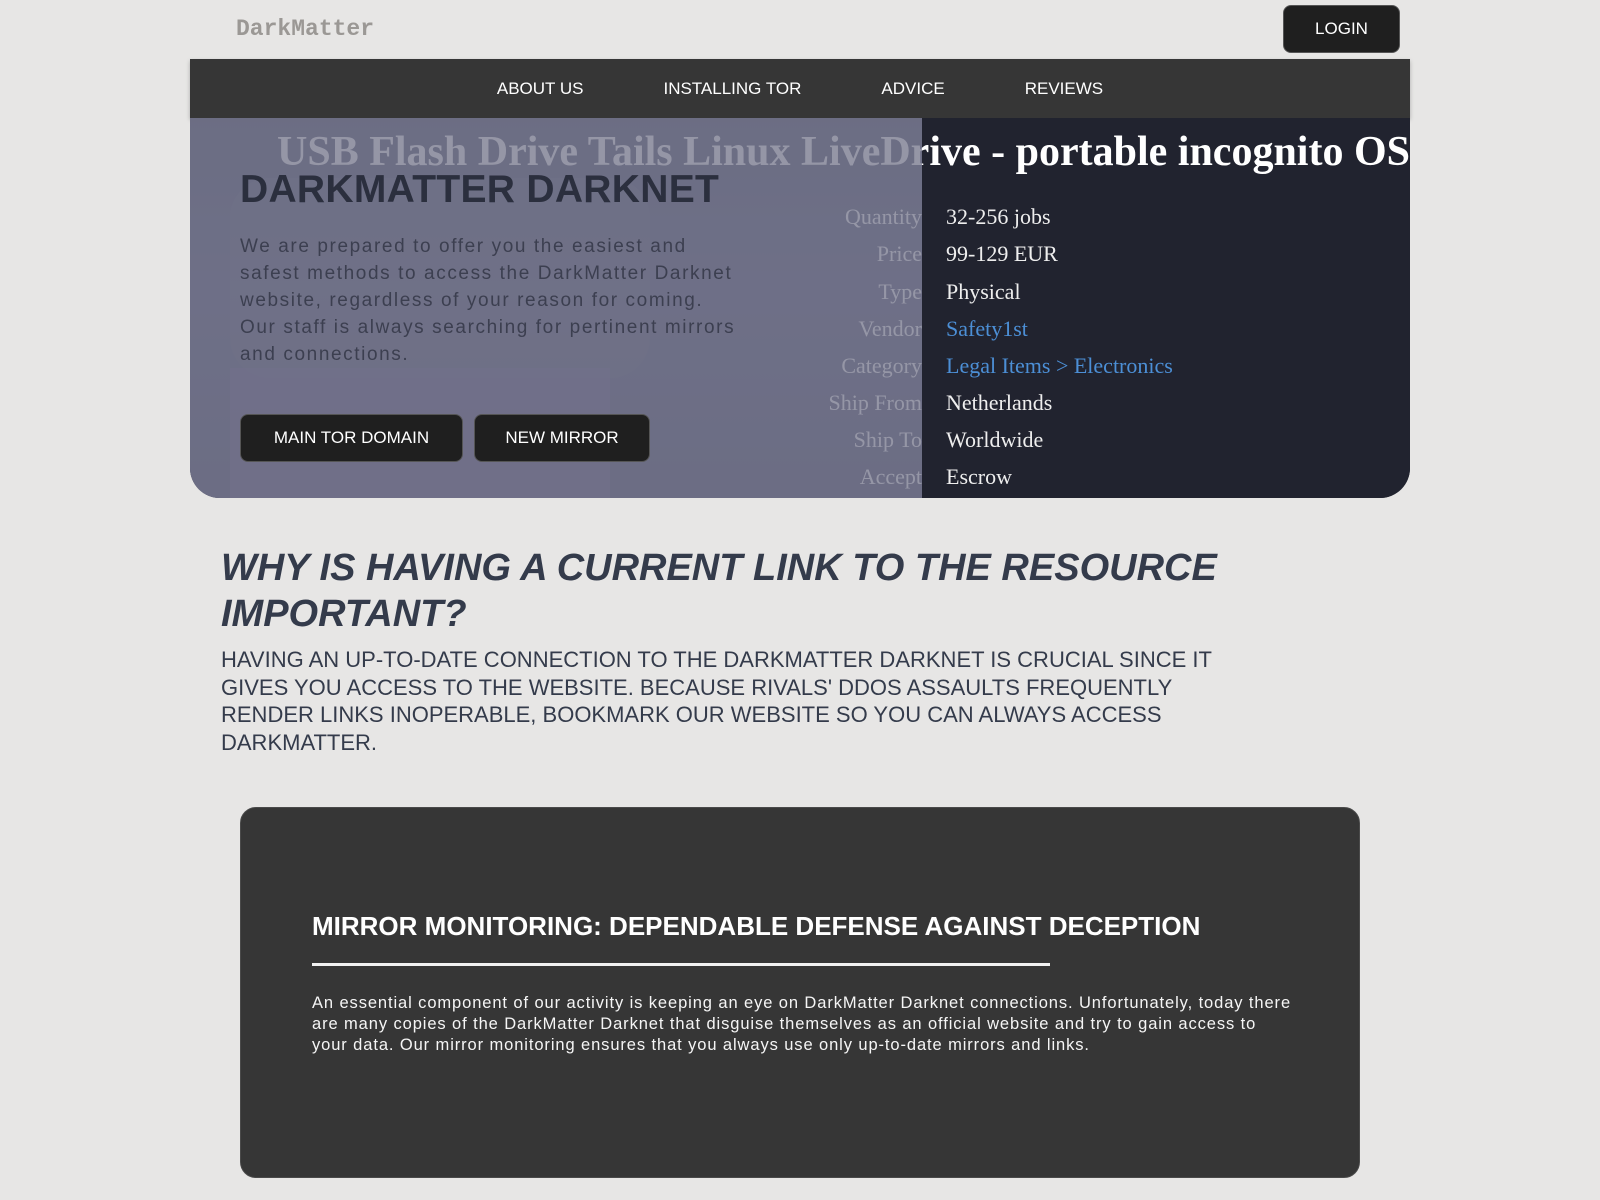  Describe the element at coordinates (912, 89) in the screenshot. I see `nav-advice: ADVICE` at that location.